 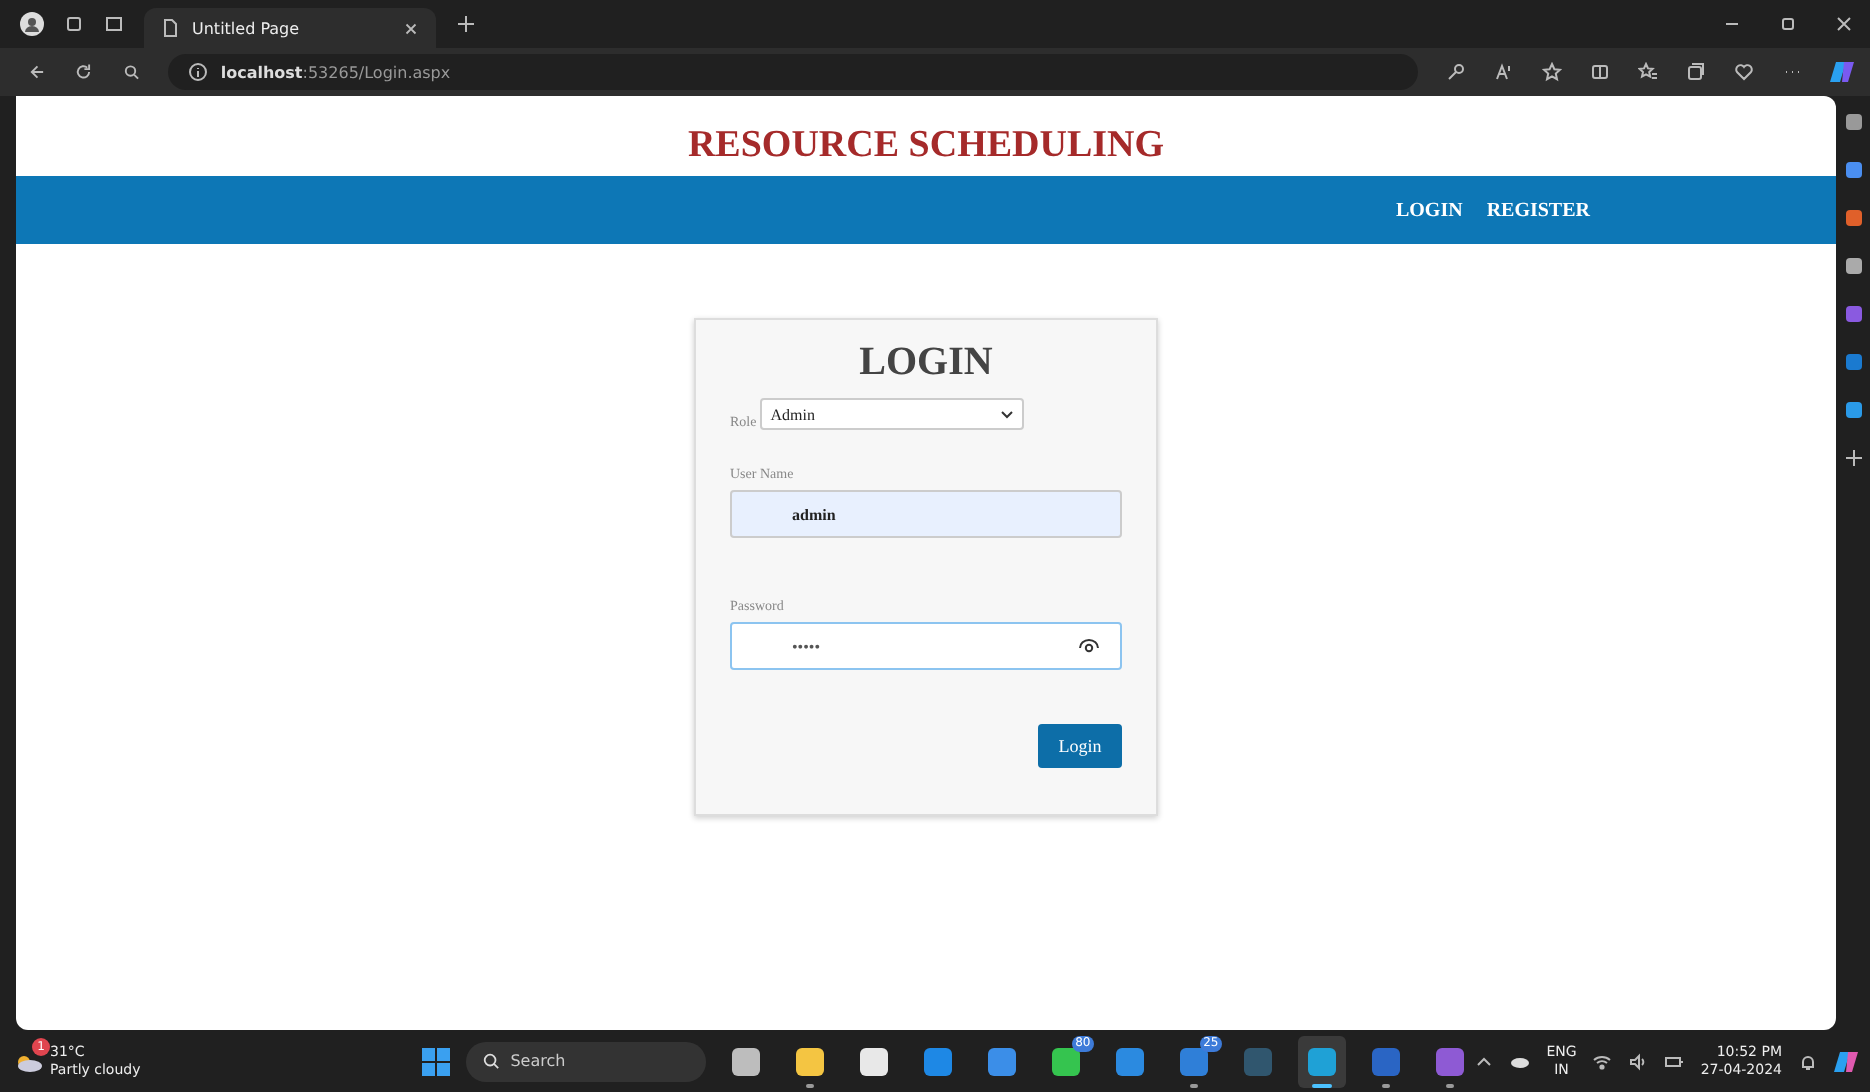 What do you see at coordinates (1808, 1061) in the screenshot?
I see `bell-icon` at bounding box center [1808, 1061].